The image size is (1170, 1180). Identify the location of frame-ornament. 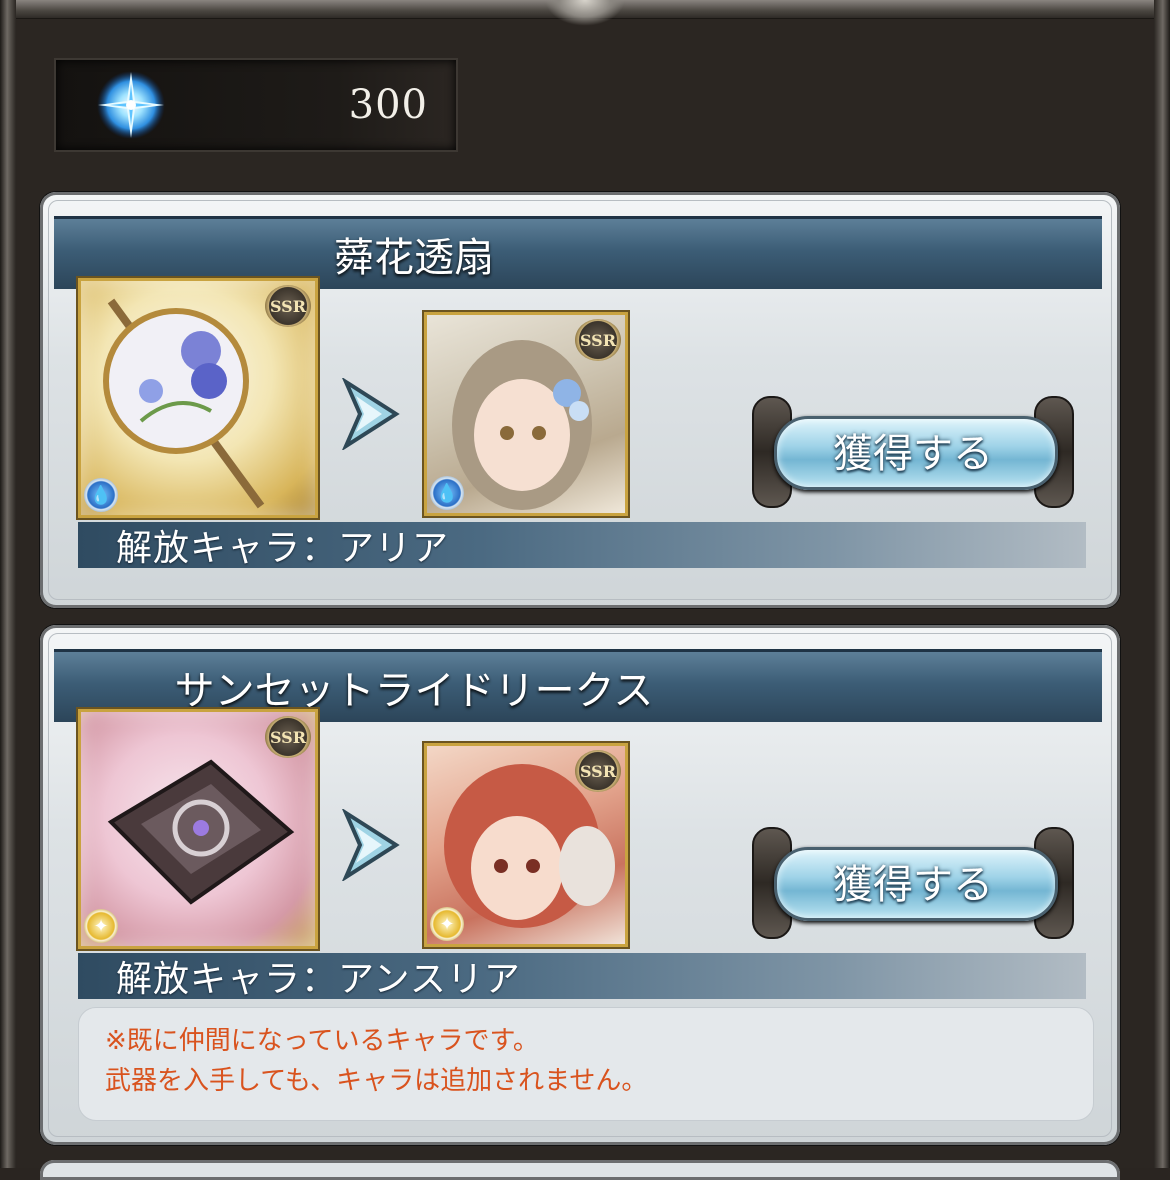
(585, 13).